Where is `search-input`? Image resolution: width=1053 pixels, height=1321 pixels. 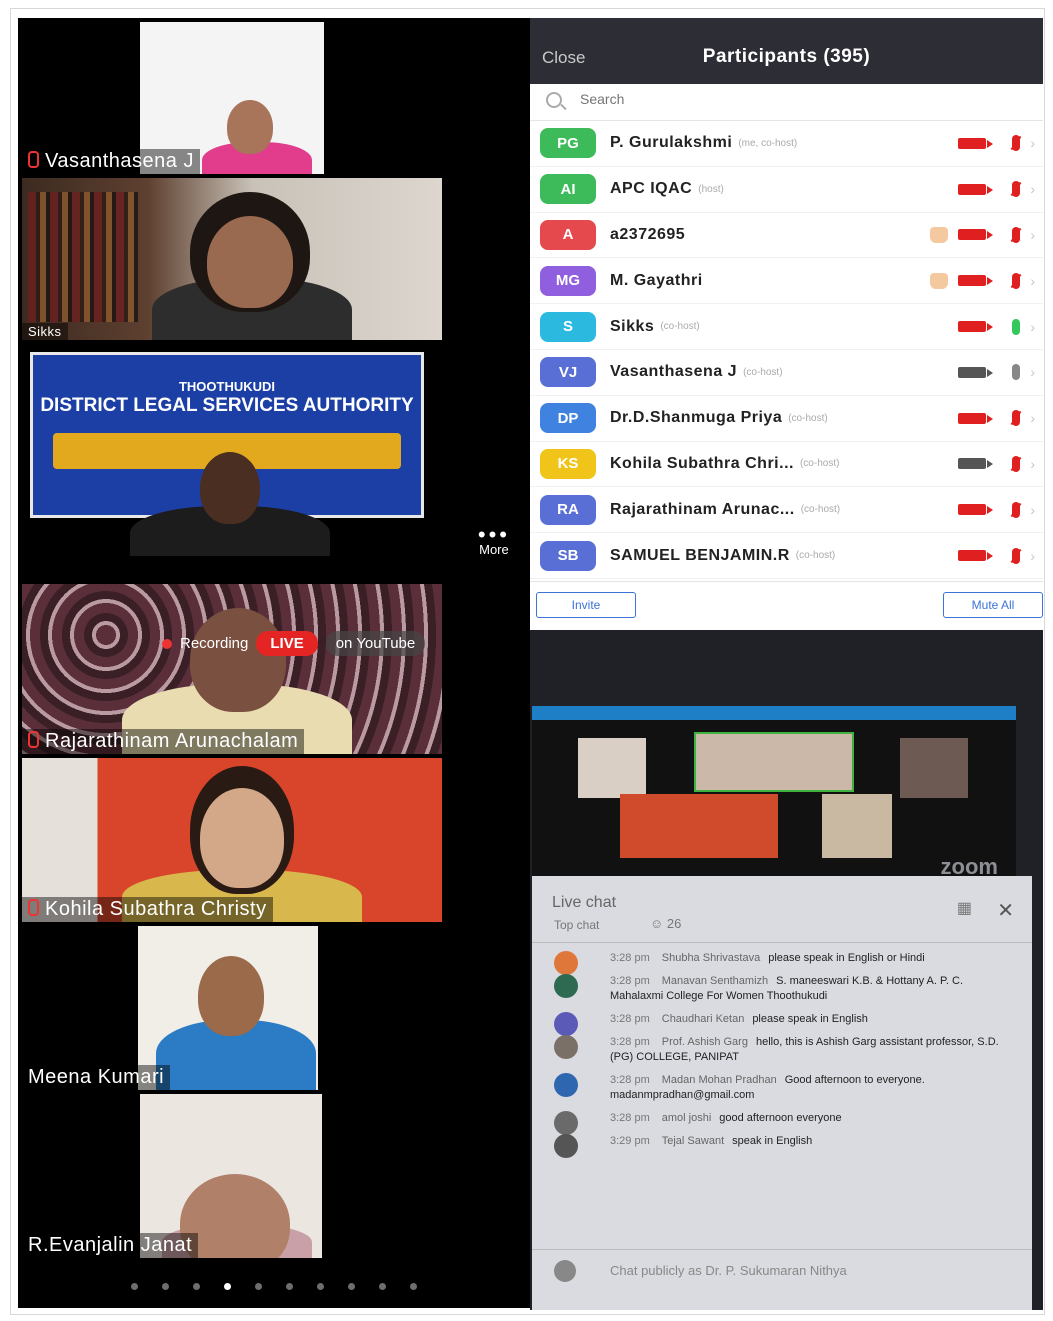 search-input is located at coordinates (670, 99).